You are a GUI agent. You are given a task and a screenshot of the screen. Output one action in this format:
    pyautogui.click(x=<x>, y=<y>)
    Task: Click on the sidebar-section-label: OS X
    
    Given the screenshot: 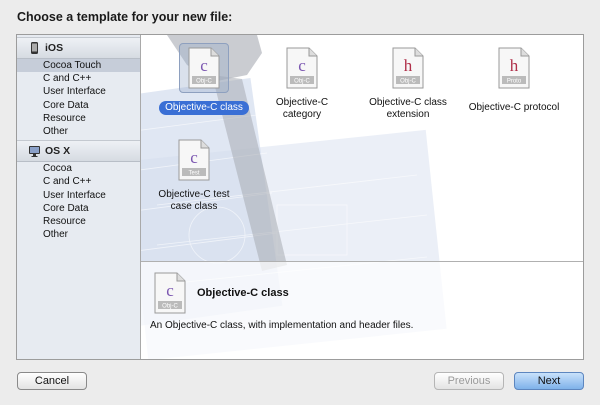 What is the action you would take?
    pyautogui.click(x=58, y=151)
    